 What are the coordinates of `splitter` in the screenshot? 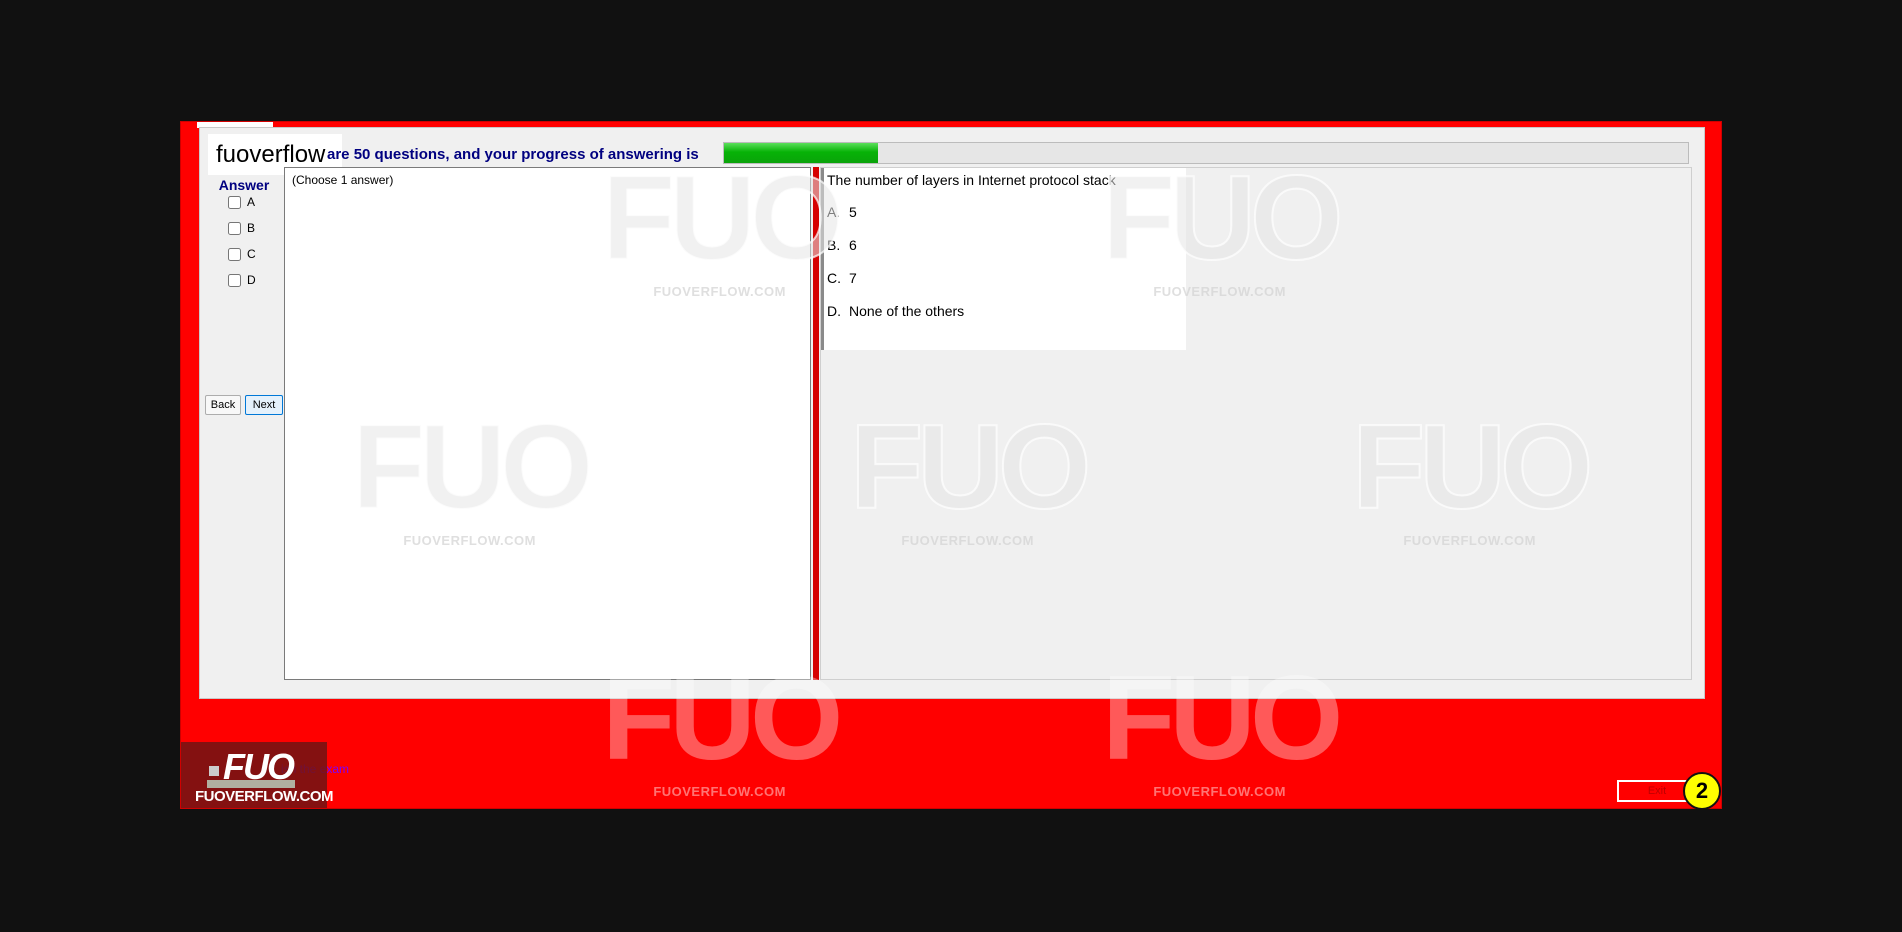 It's located at (816, 423).